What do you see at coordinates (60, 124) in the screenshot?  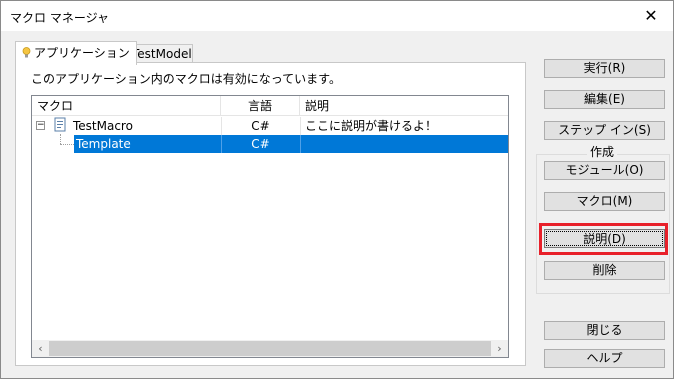 I see `macro-project-icon` at bounding box center [60, 124].